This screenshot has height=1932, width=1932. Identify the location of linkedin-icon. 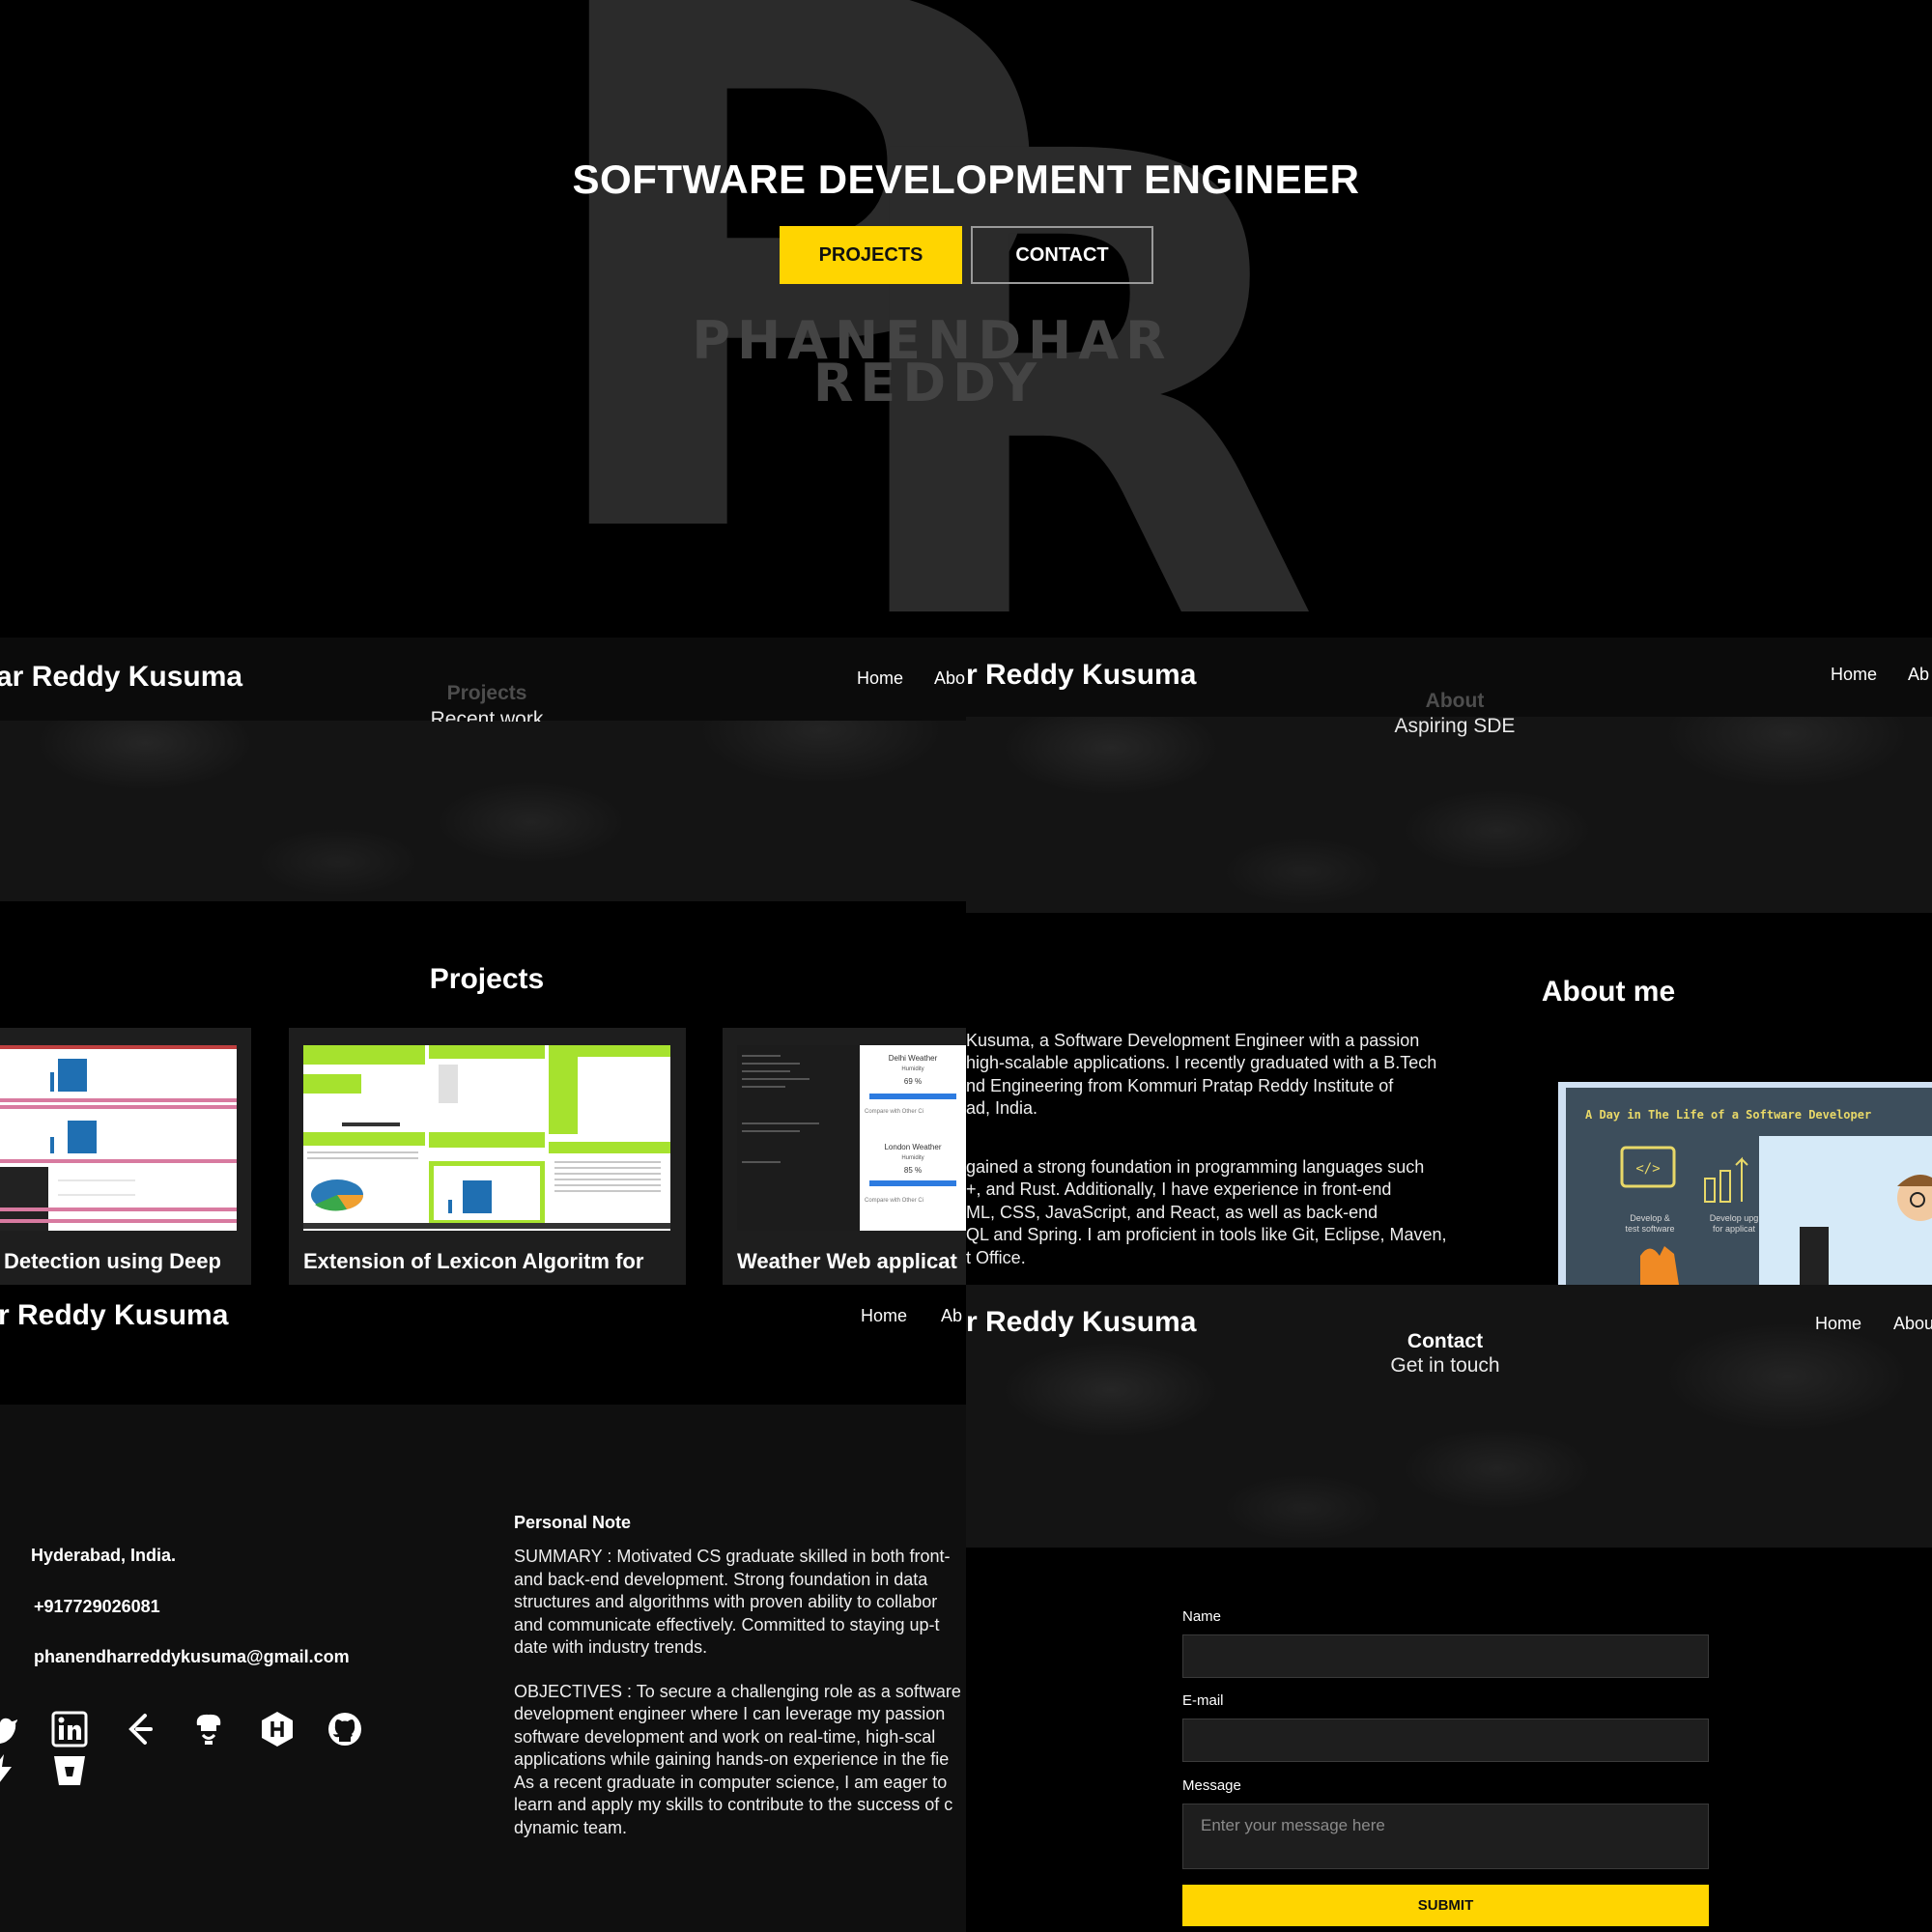
(69, 1729).